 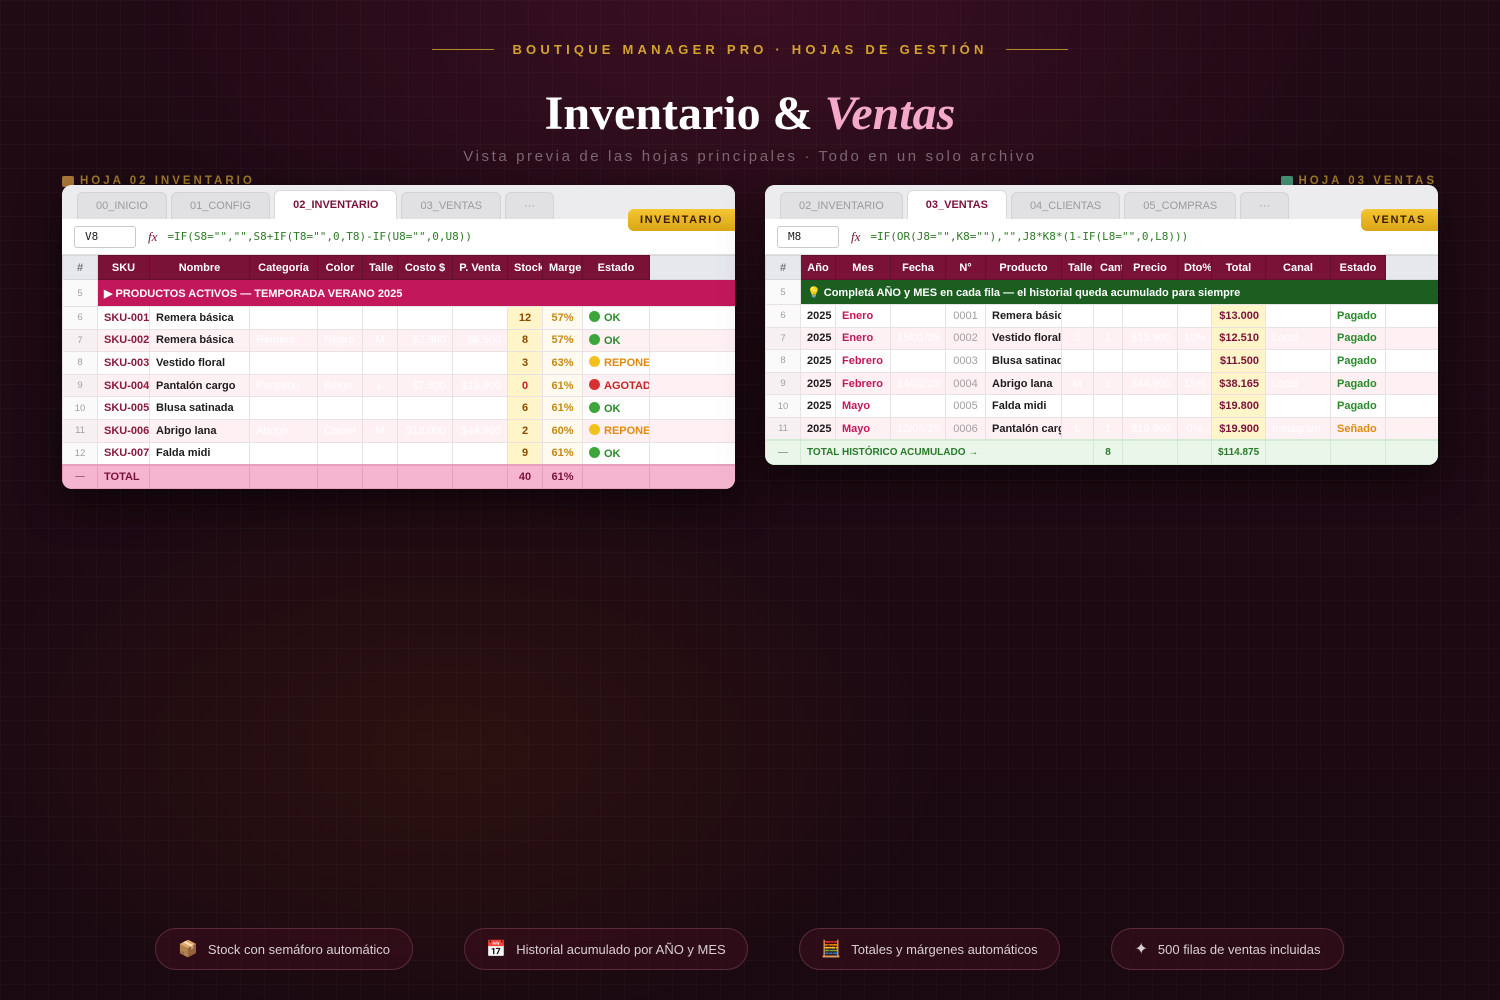 I want to click on cell-canal: Local, so click(x=1298, y=338).